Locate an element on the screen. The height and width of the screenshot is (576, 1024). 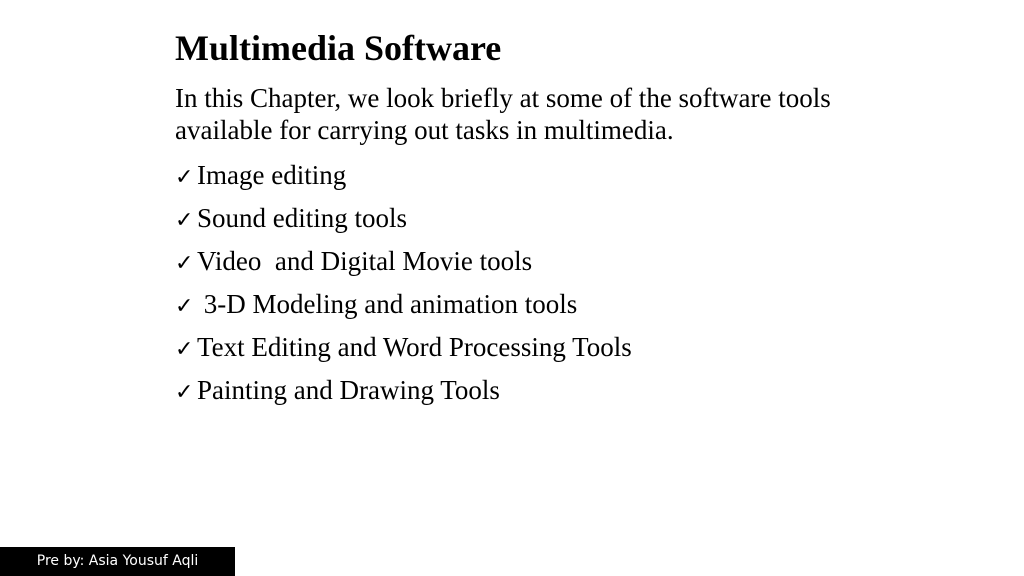
list-item-label: Painting and Drawing Tools is located at coordinates (348, 390).